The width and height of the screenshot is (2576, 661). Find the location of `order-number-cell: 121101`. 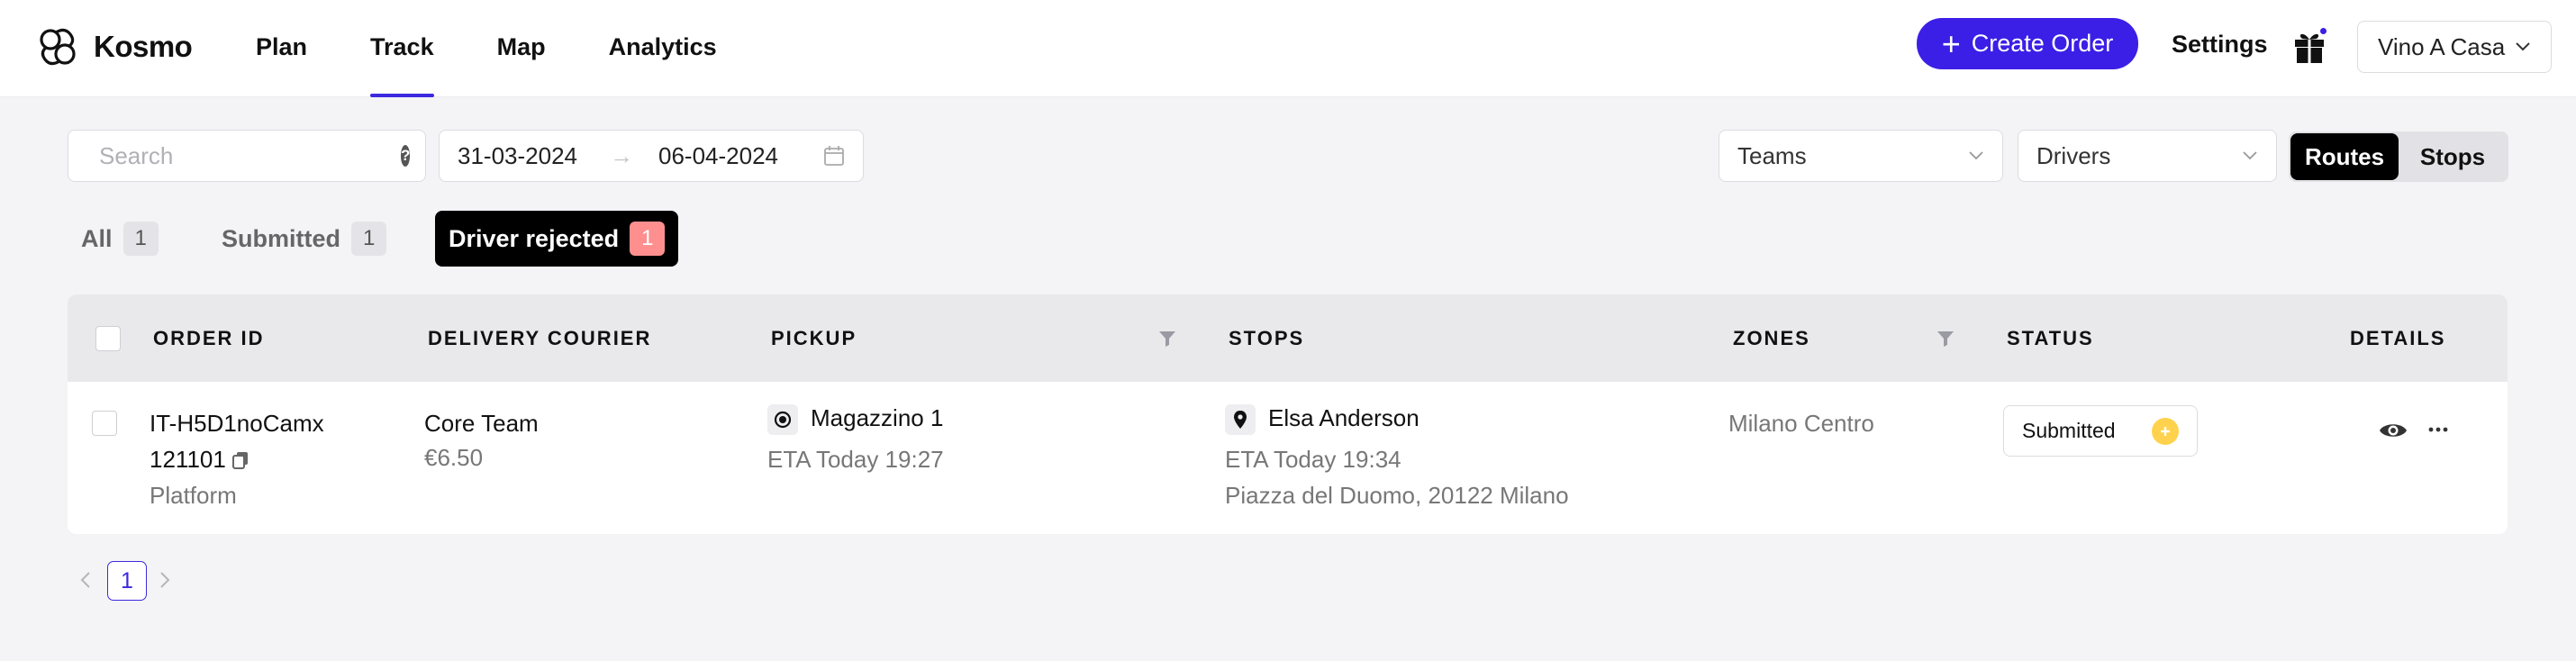

order-number-cell: 121101 is located at coordinates (199, 460).